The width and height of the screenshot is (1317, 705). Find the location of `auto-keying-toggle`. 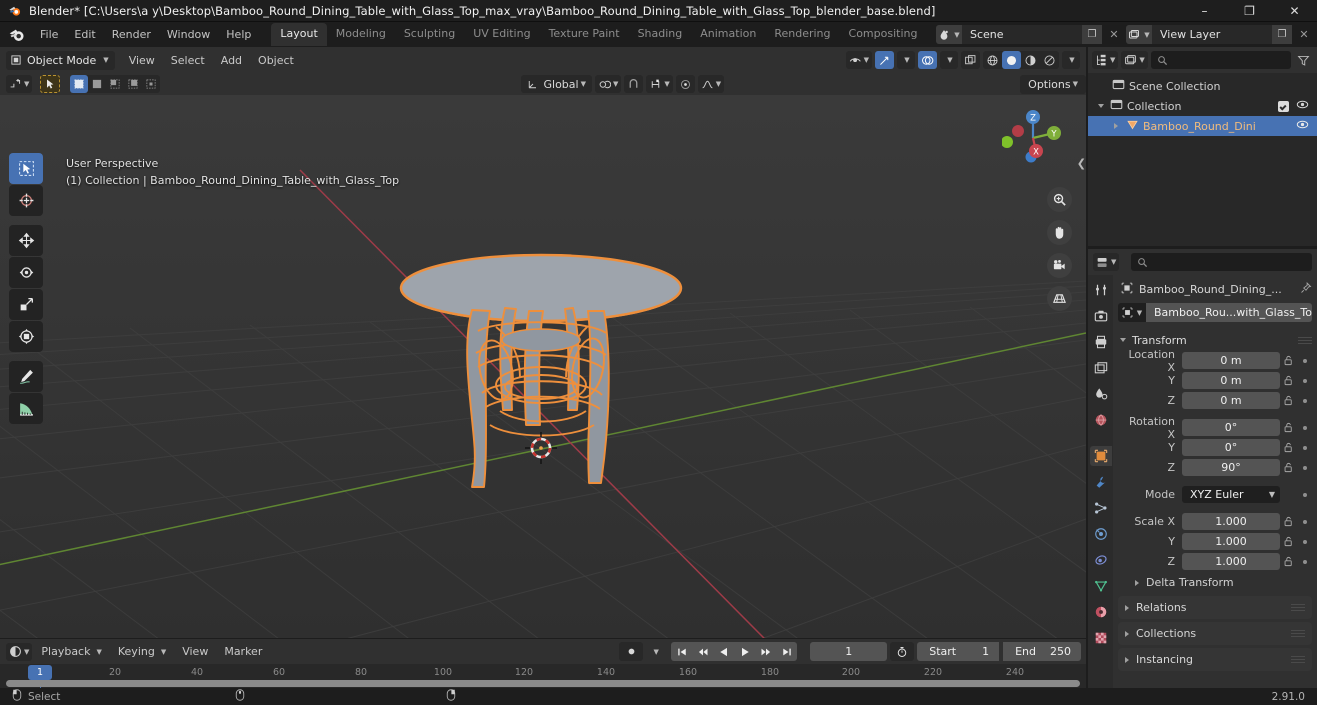

auto-keying-toggle is located at coordinates (631, 651).